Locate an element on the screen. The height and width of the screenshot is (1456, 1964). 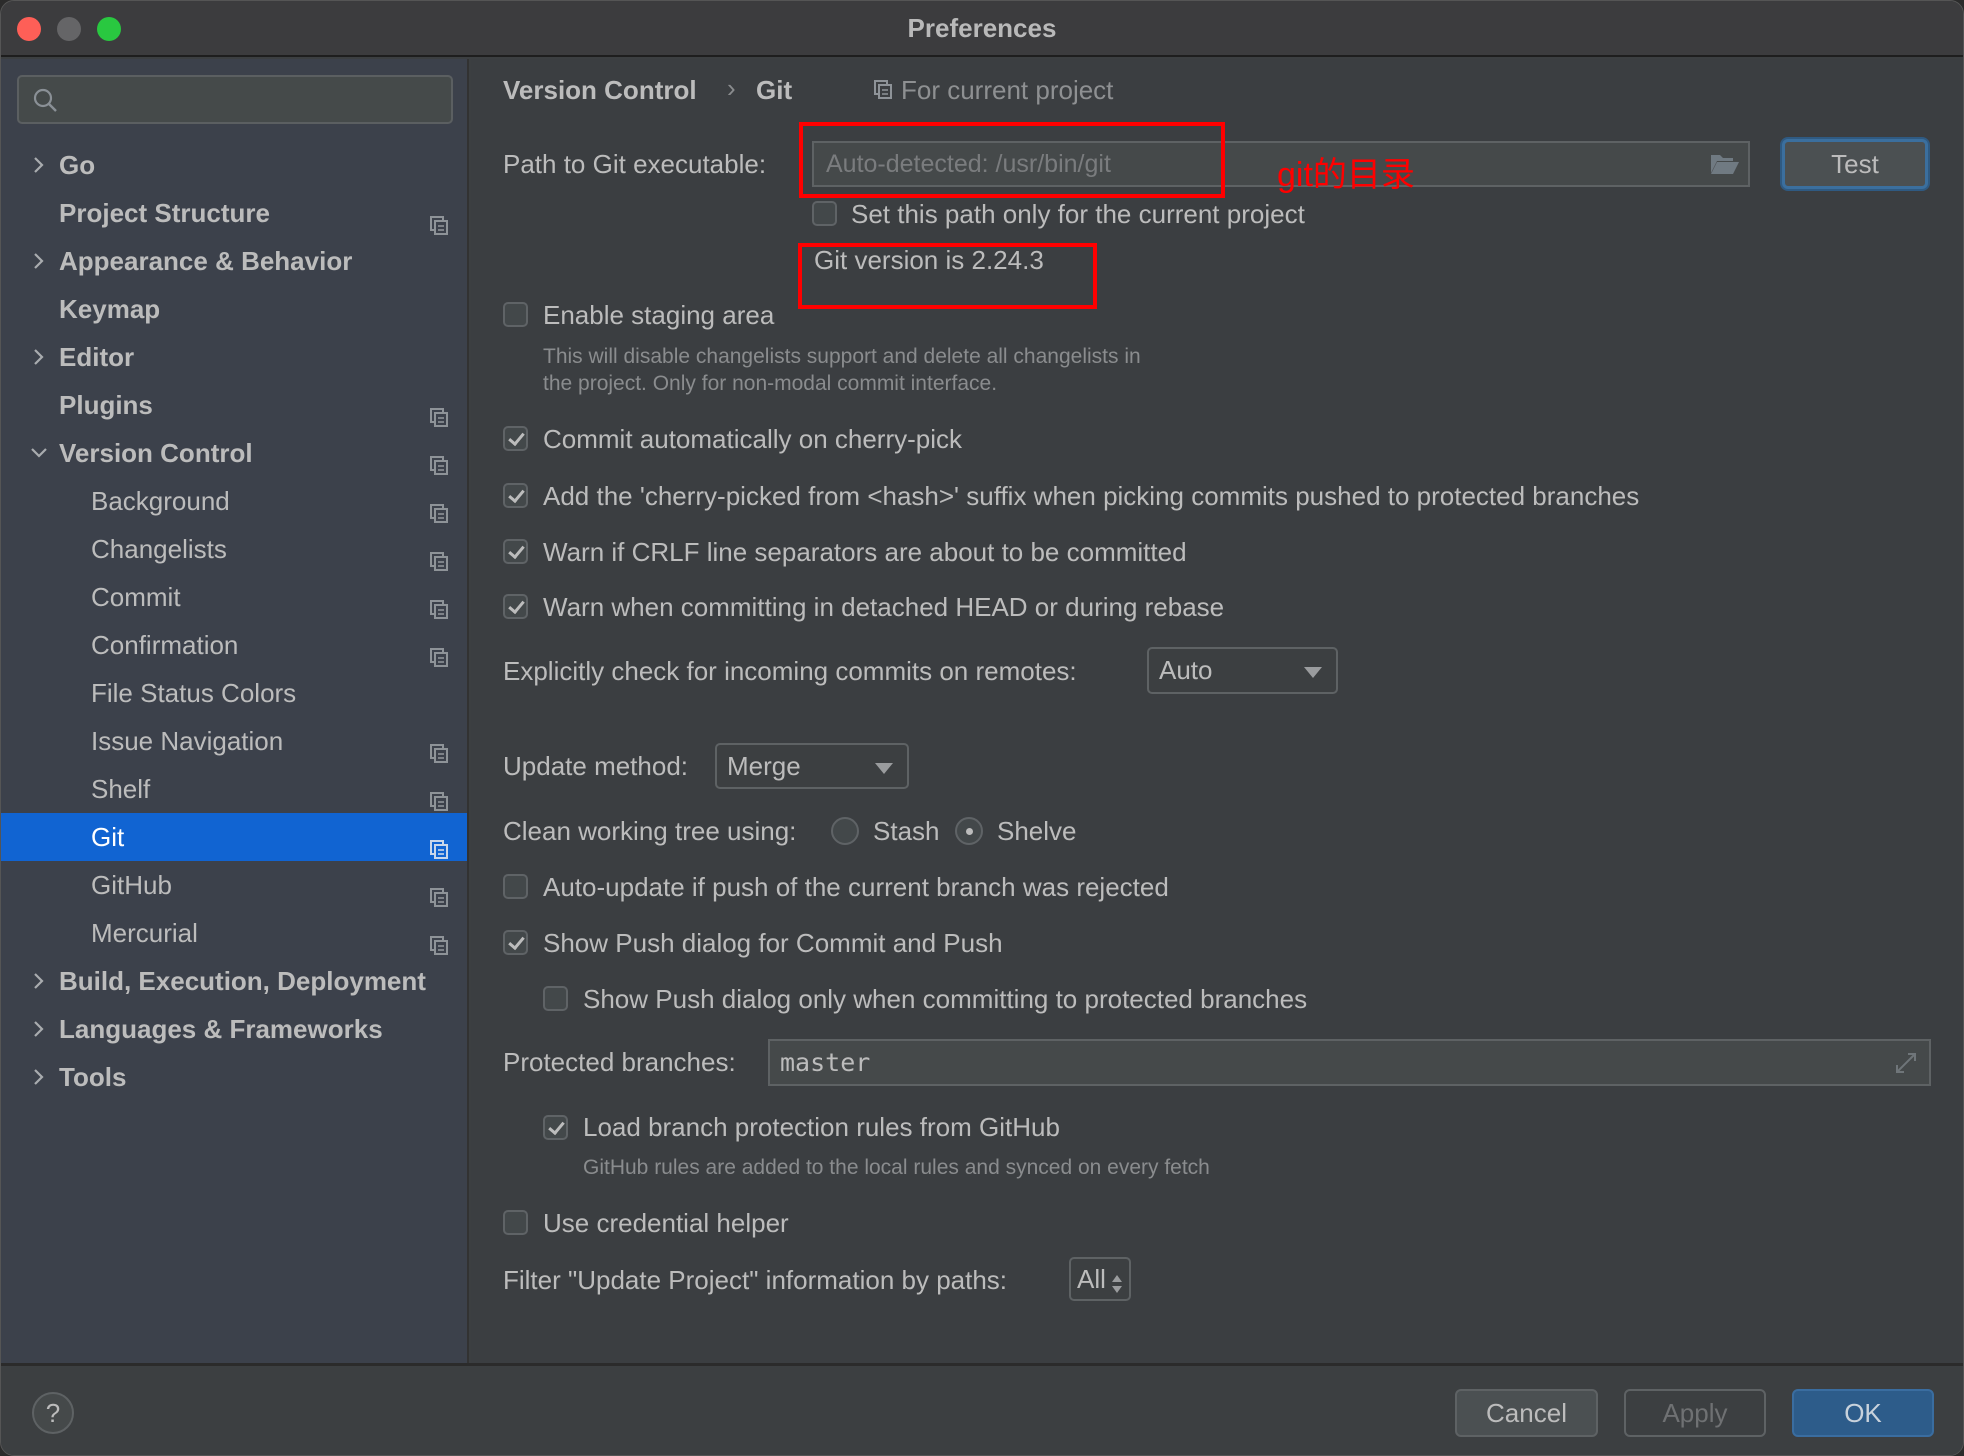
folder-icon is located at coordinates (1725, 166).